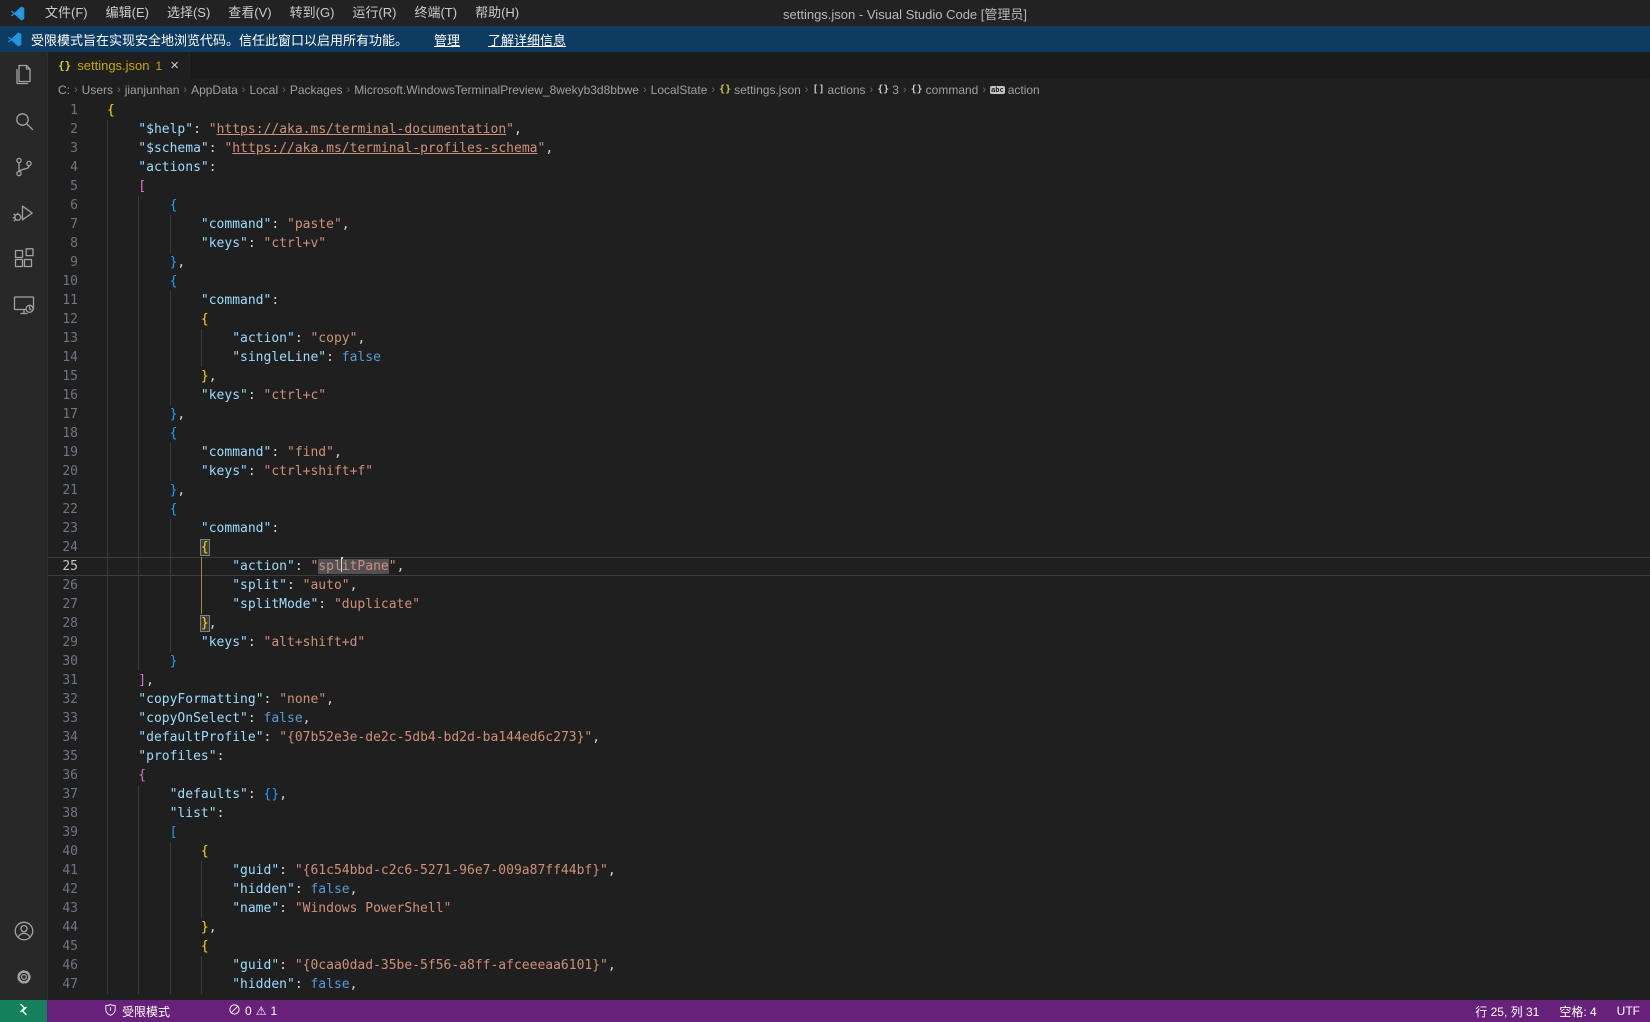  What do you see at coordinates (63, 376) in the screenshot?
I see `line-number: 15` at bounding box center [63, 376].